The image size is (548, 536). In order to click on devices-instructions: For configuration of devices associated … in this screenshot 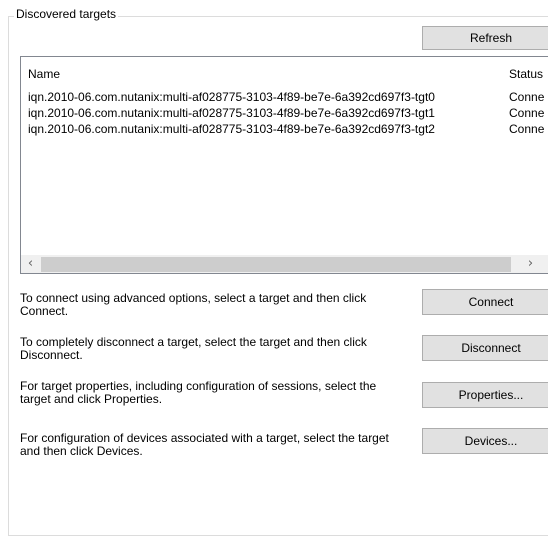, I will do `click(204, 444)`.